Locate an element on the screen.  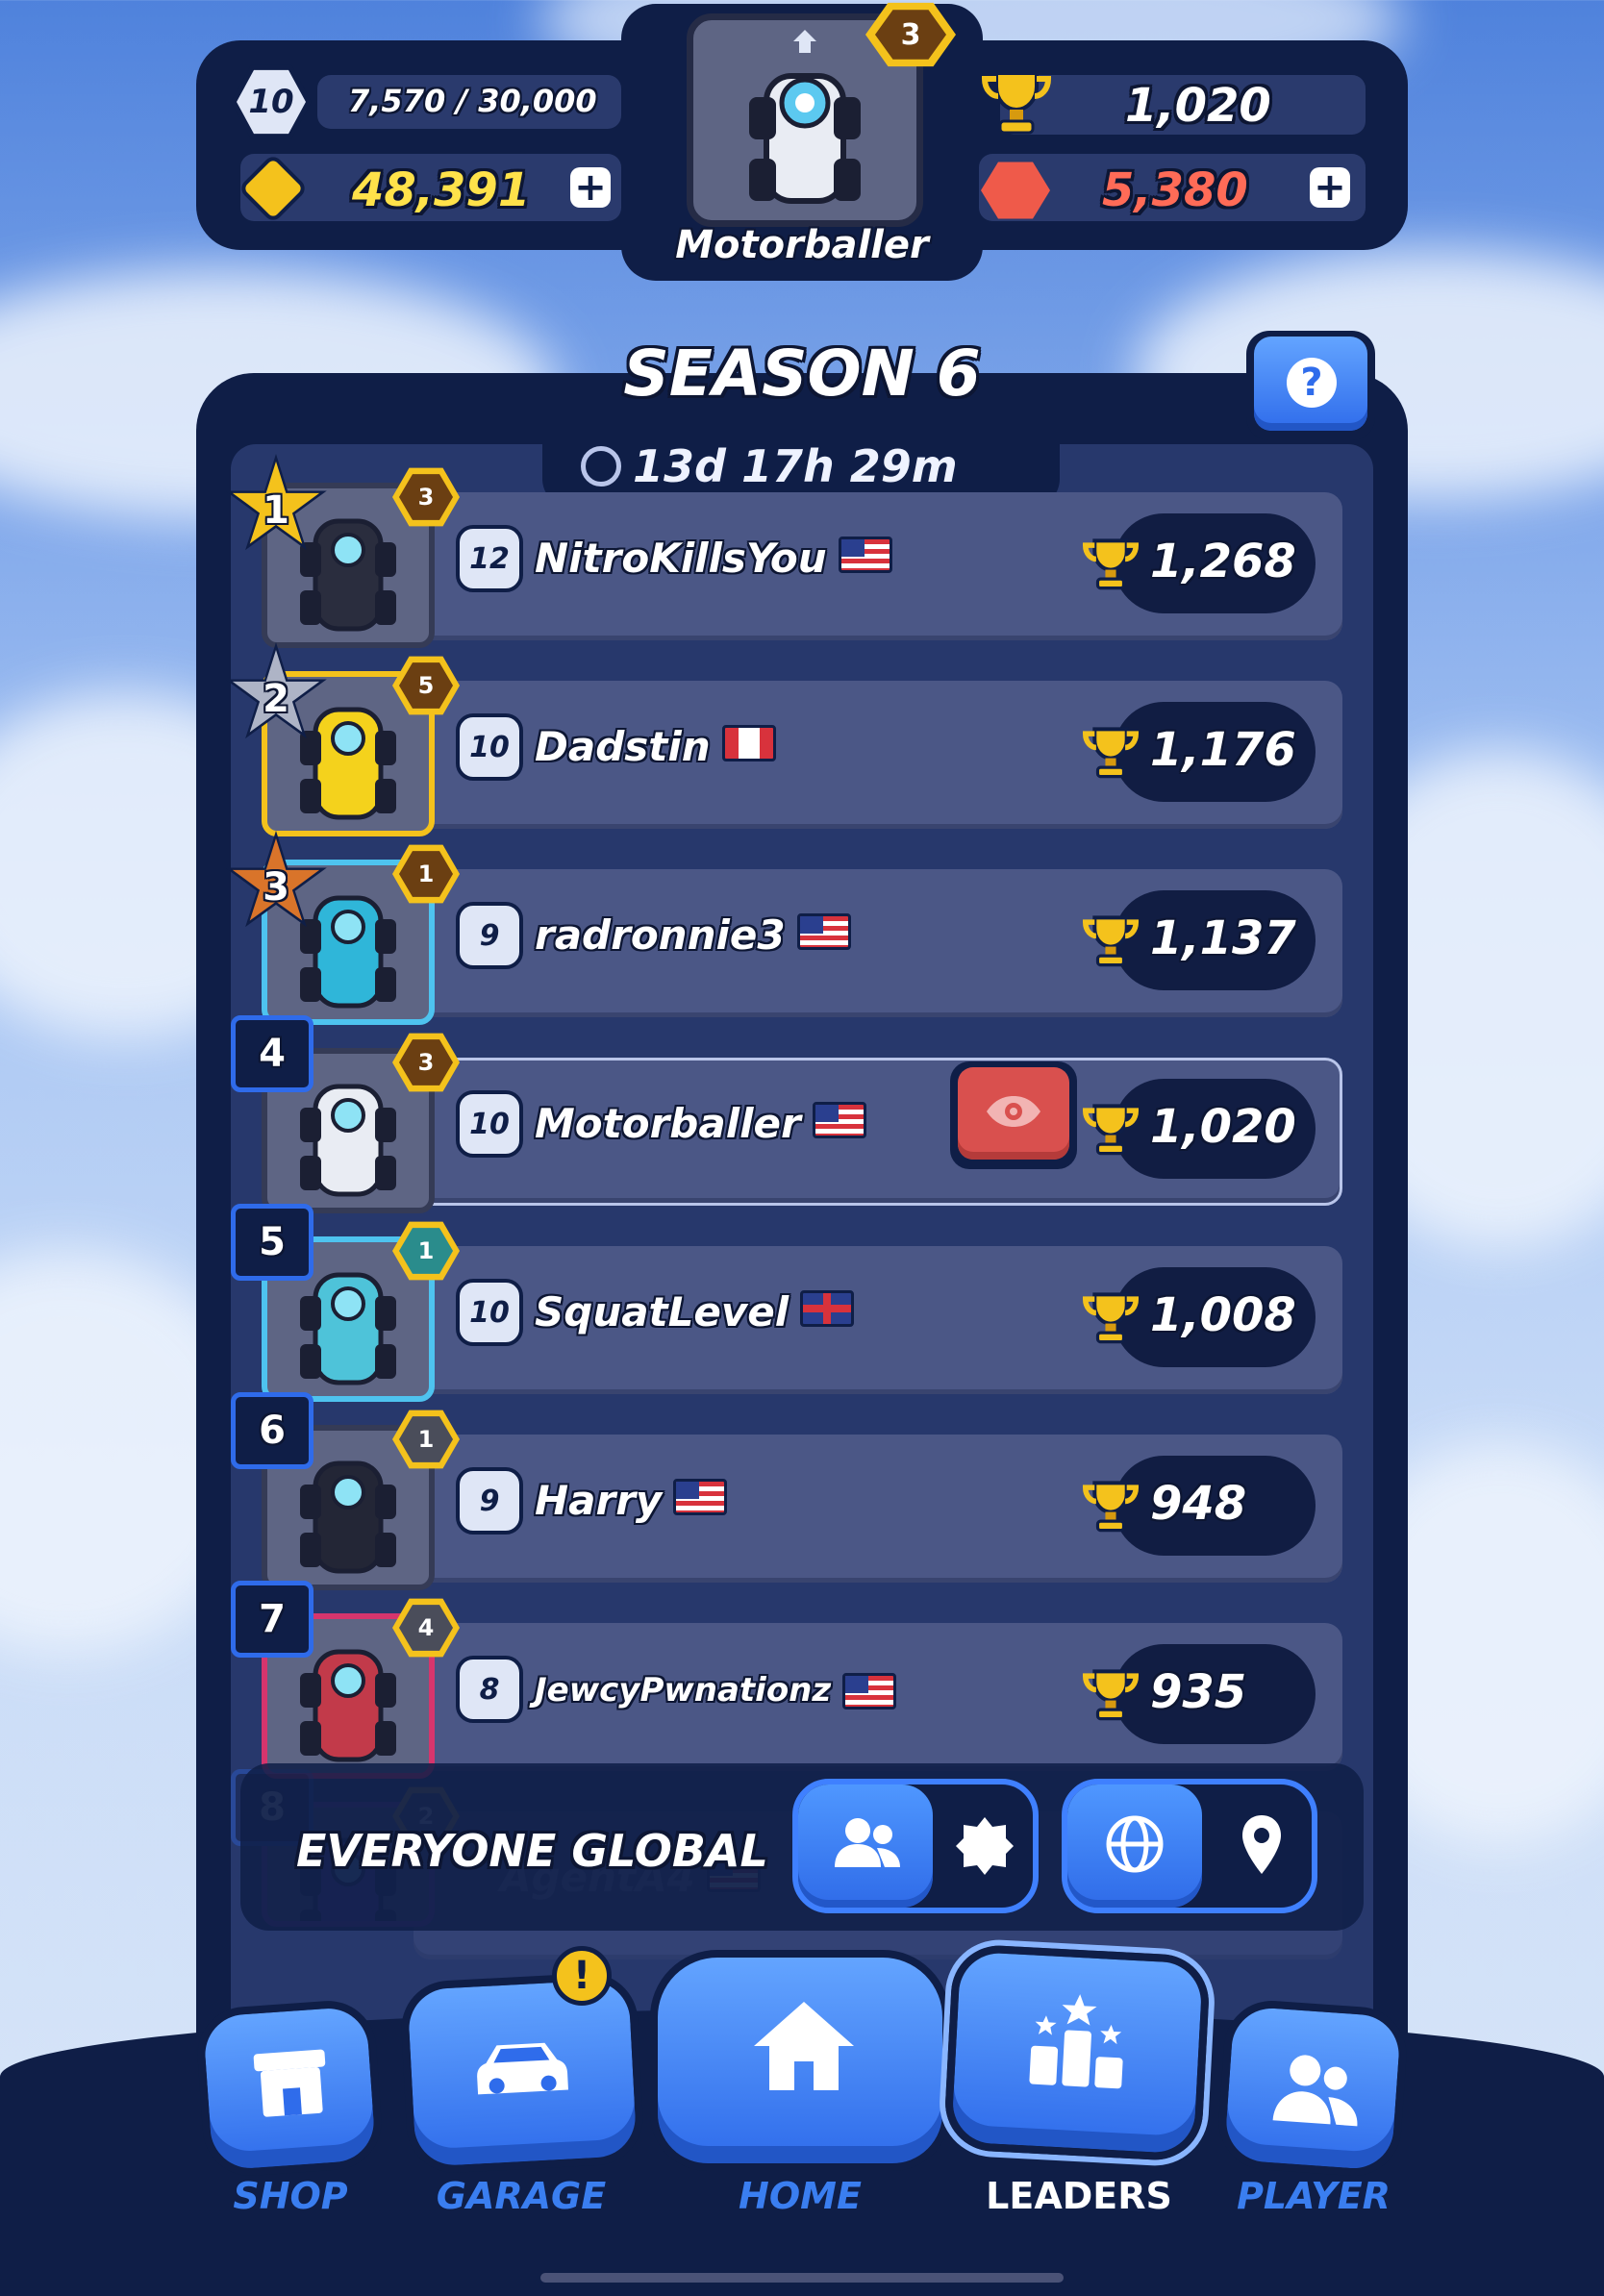
nav-garage-label: GARAGE is located at coordinates (521, 2196).